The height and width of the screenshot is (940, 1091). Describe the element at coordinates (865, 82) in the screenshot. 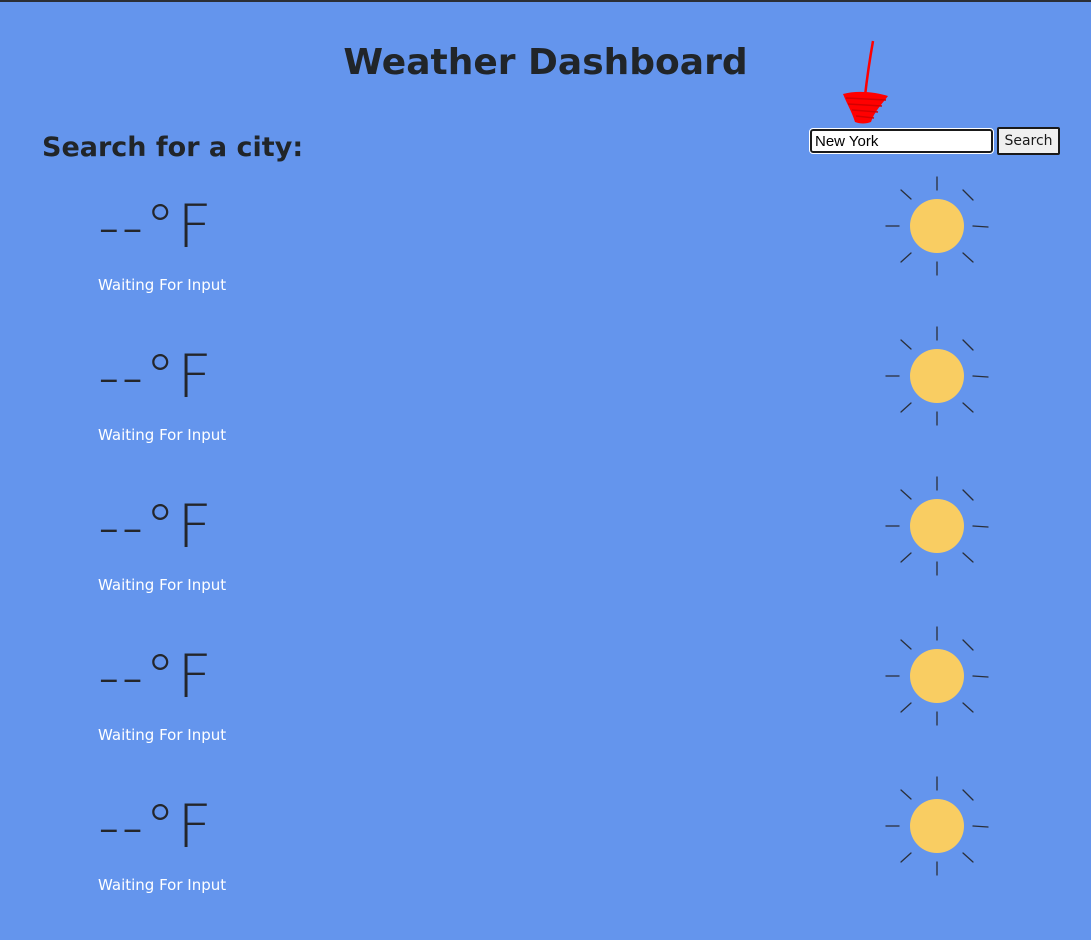

I see `annotation-arrow-icon` at that location.